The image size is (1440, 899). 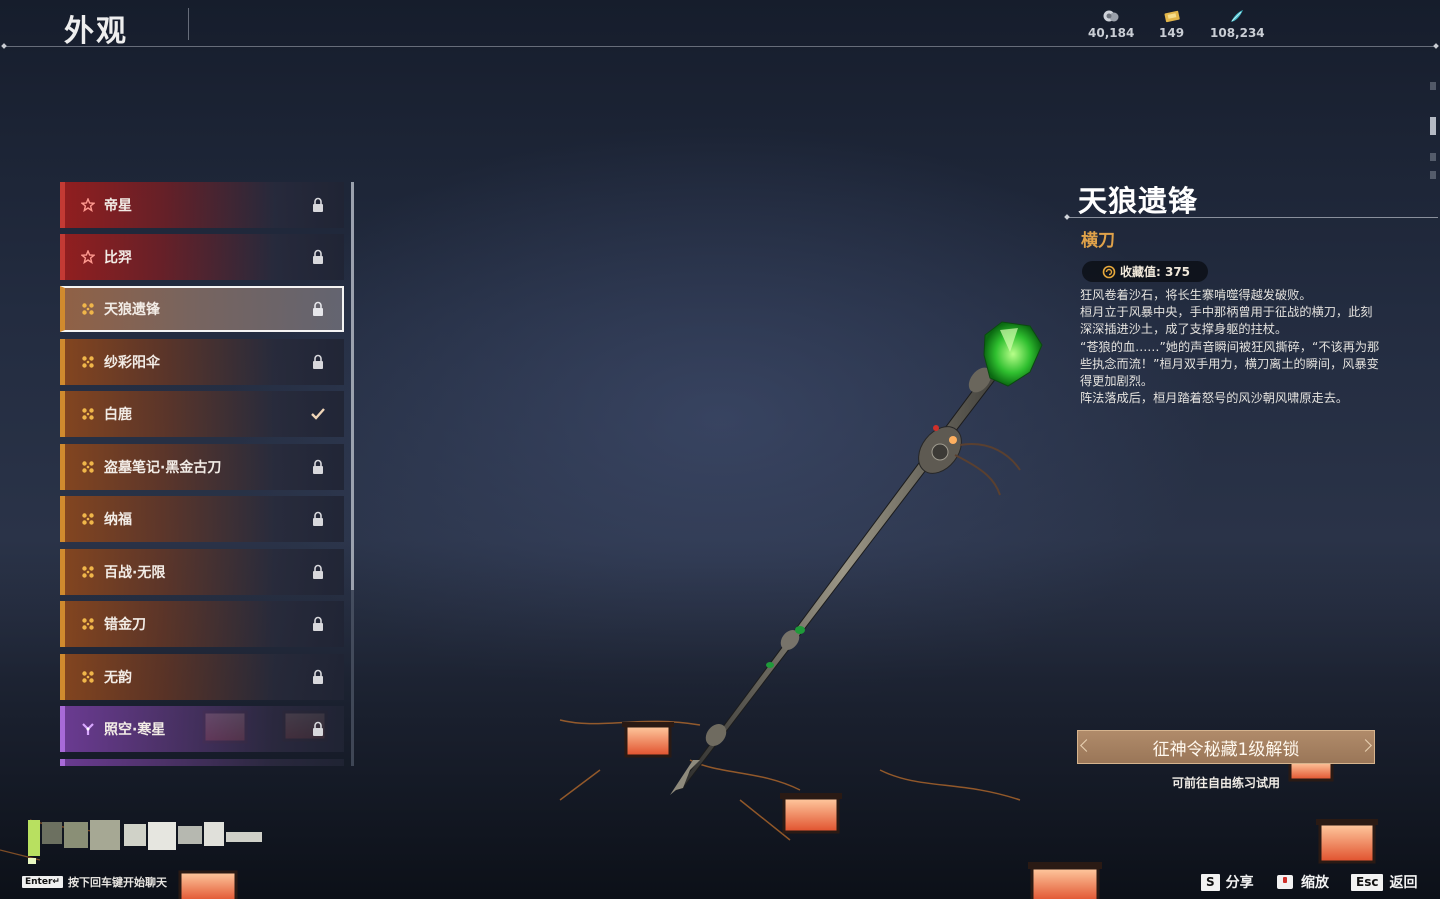 I want to click on name-divider, so click(x=1253, y=217).